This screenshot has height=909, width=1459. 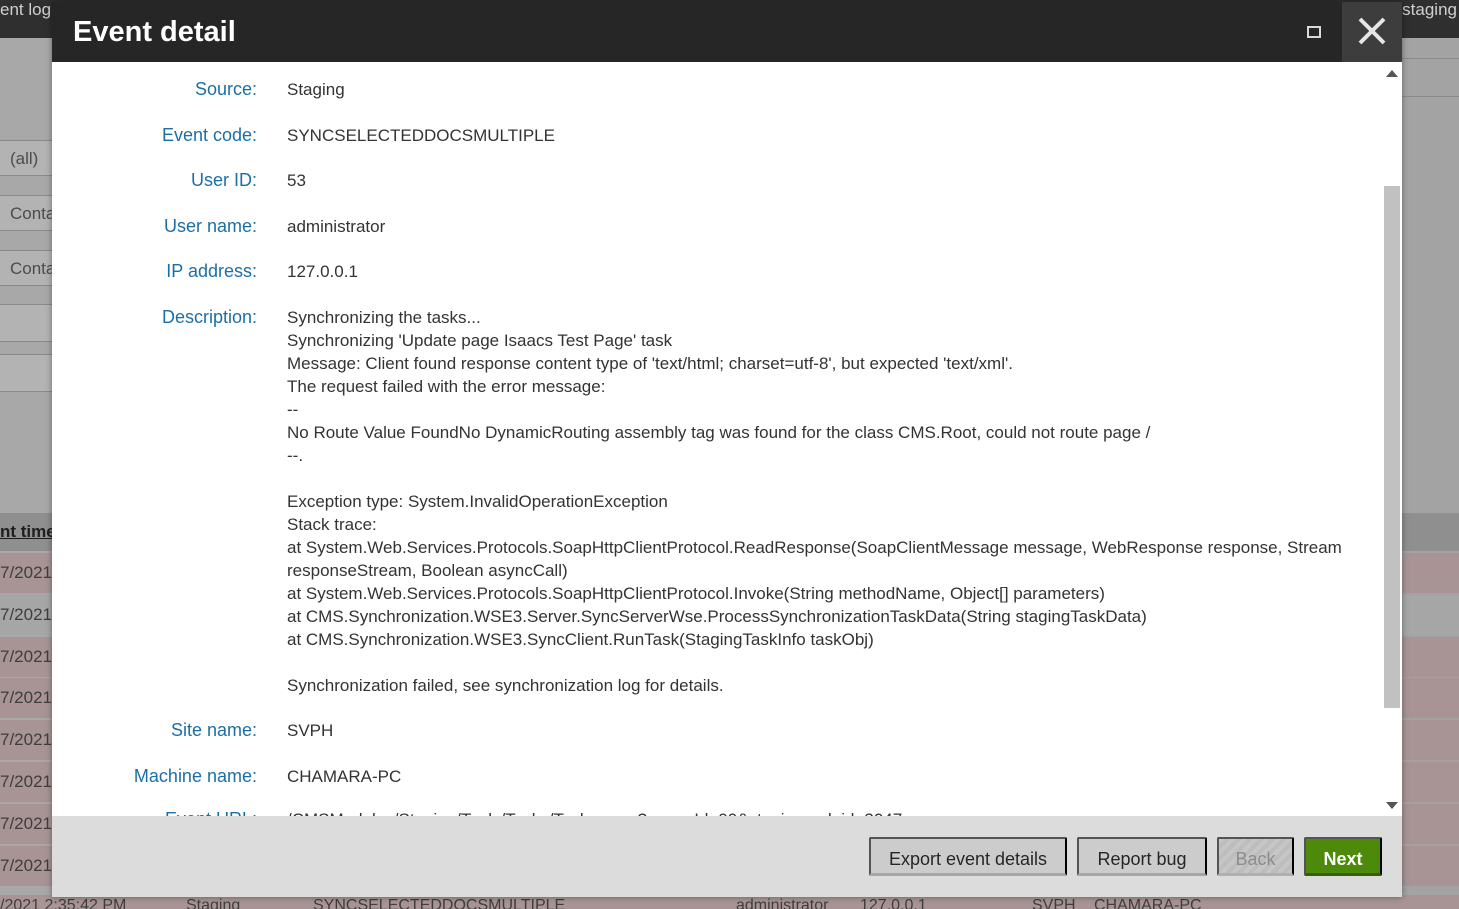 I want to click on field-value: 127.0.0.1, so click(x=322, y=271).